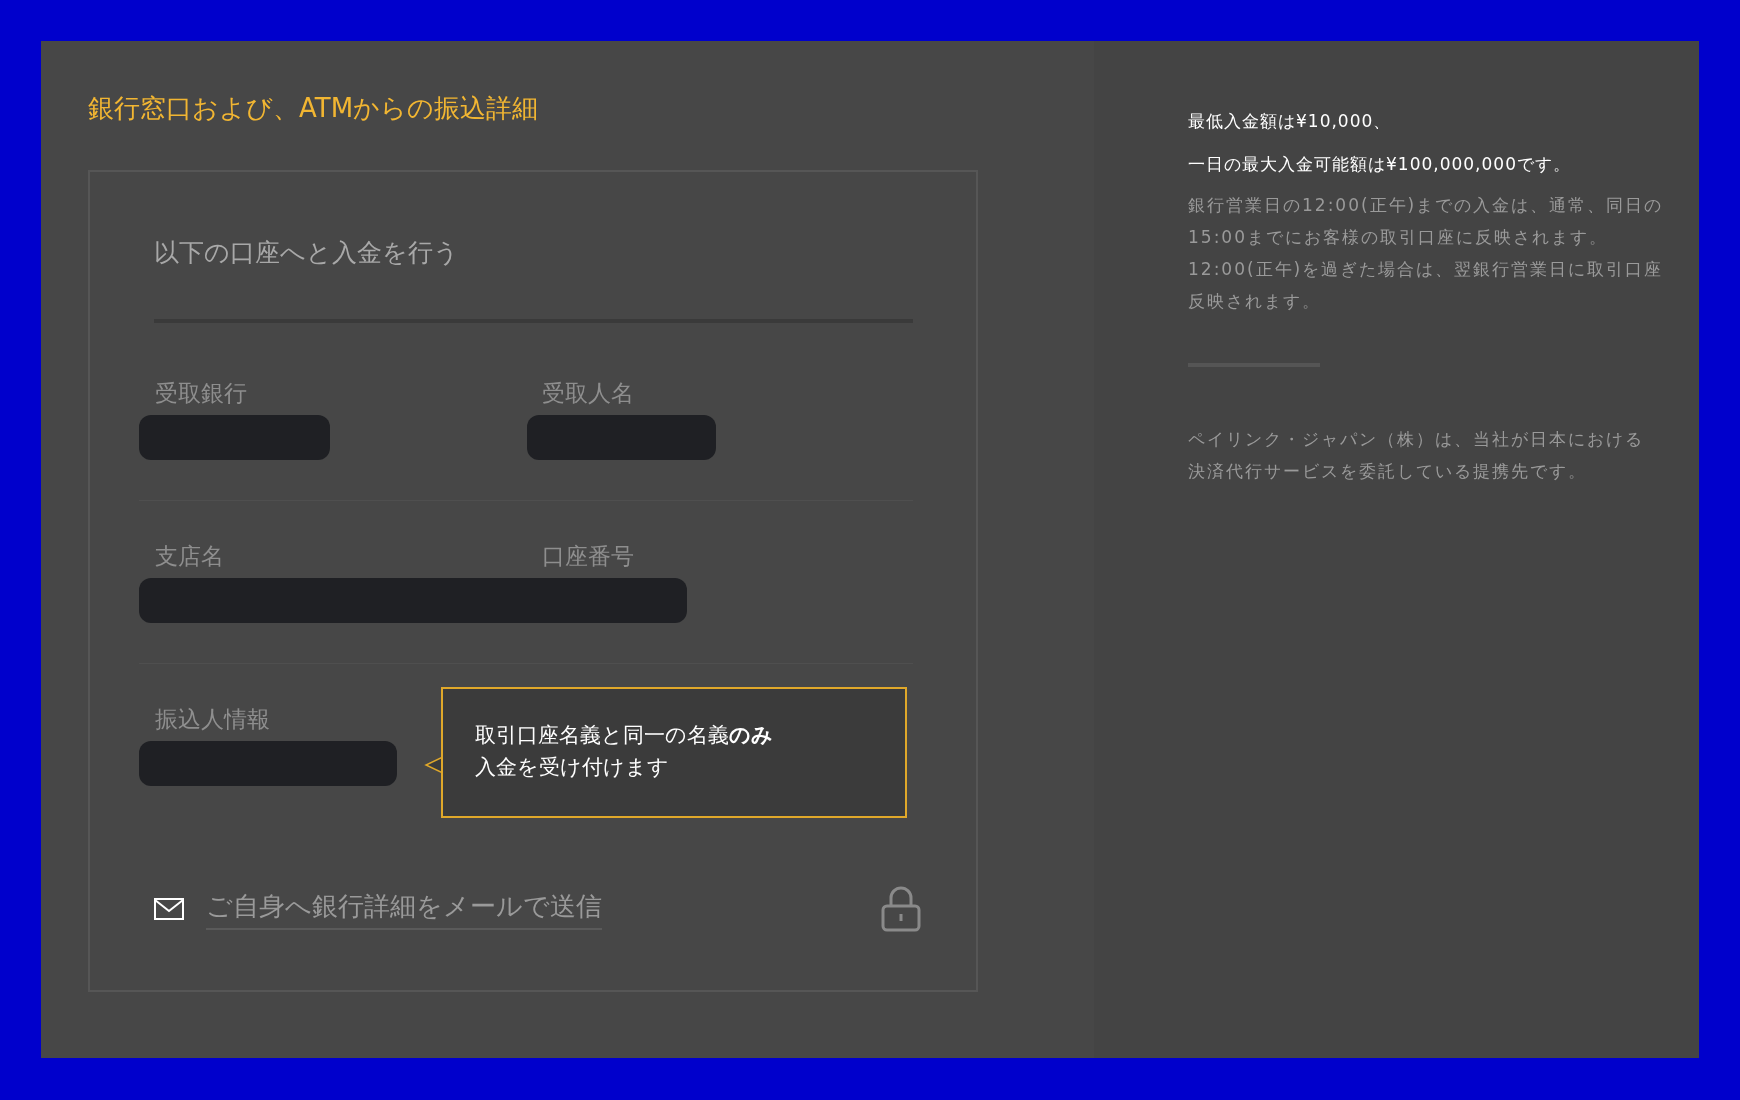 This screenshot has height=1100, width=1740. I want to click on limit-text: 最低入金額は¥10,000、, so click(1290, 121).